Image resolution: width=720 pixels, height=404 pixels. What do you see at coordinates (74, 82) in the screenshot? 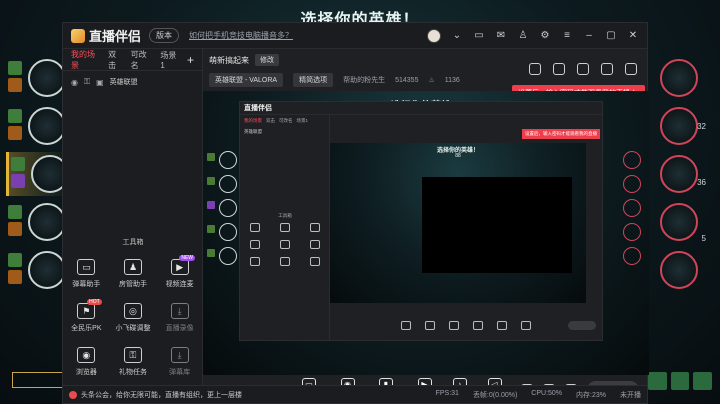
I see `eye-icon: ◉` at bounding box center [74, 82].